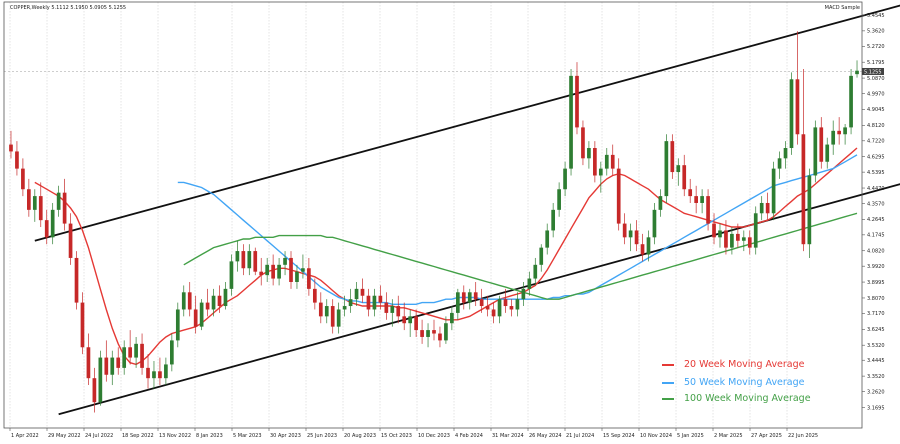  I want to click on y-tick-label: 3.5320, so click(876, 346).